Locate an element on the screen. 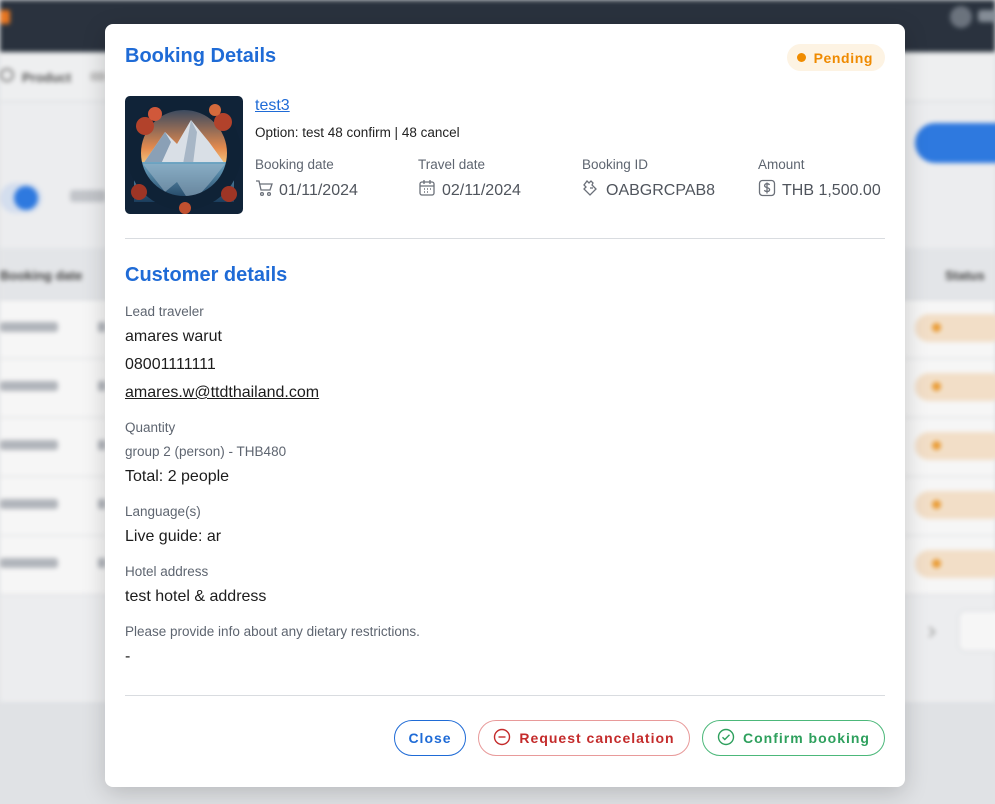 This screenshot has height=804, width=995. close-button: Close is located at coordinates (430, 738).